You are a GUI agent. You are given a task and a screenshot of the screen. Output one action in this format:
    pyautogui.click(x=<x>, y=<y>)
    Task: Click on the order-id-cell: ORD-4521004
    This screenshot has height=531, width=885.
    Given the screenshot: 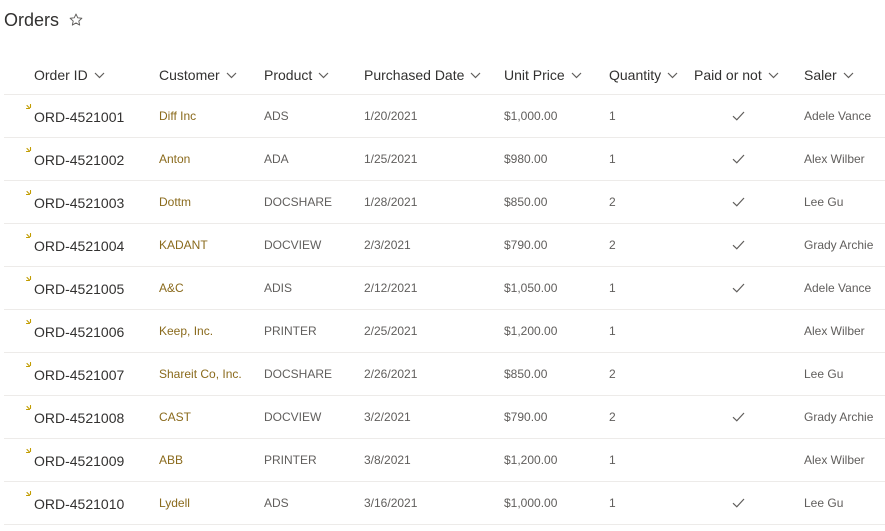 What is the action you would take?
    pyautogui.click(x=79, y=246)
    